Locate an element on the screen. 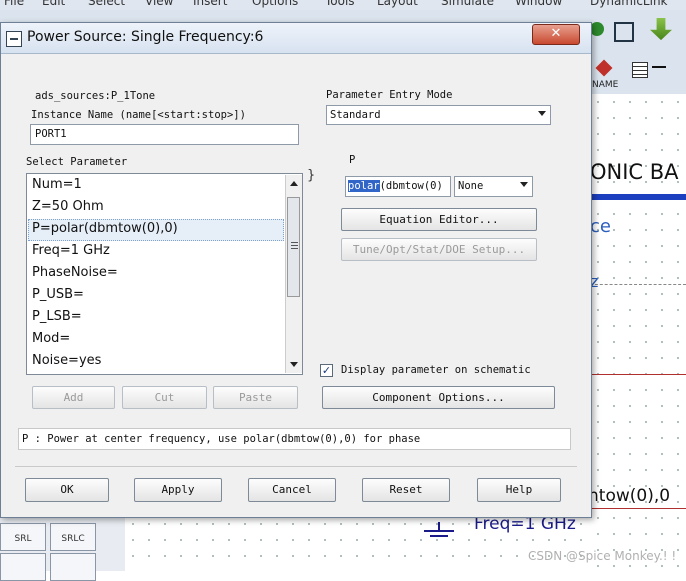  parameter-item: PhaseNoise= is located at coordinates (75, 272).